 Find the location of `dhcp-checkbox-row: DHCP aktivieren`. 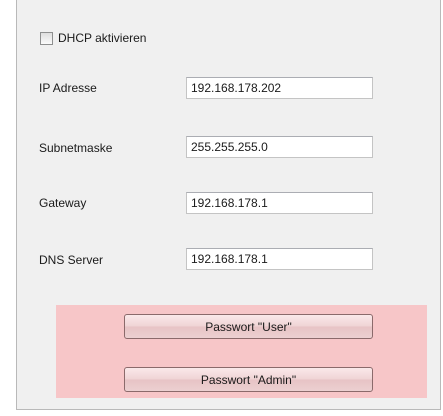

dhcp-checkbox-row: DHCP aktivieren is located at coordinates (93, 38).